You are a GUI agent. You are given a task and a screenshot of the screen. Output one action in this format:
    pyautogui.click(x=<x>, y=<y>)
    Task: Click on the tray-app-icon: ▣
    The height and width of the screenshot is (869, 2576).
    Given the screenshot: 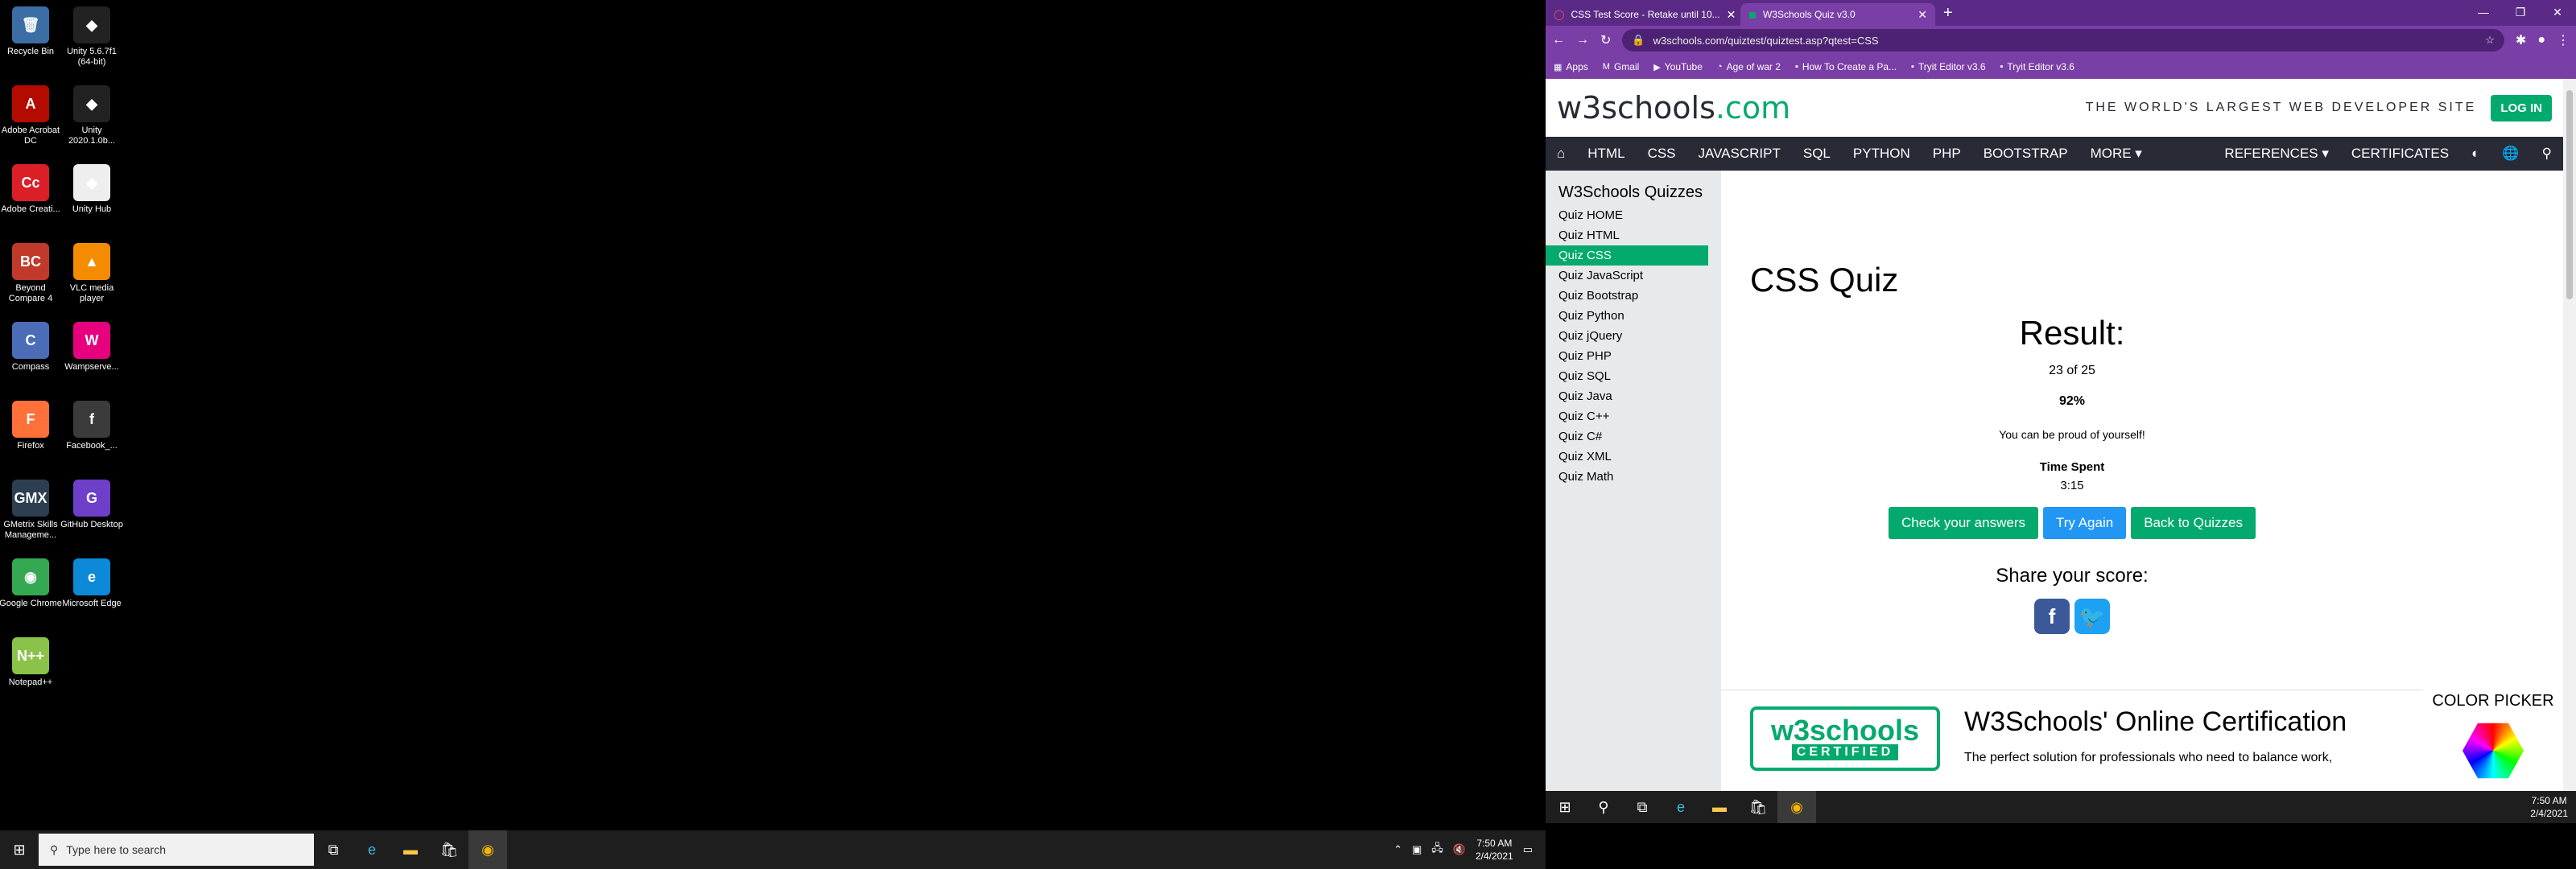 What is the action you would take?
    pyautogui.click(x=1417, y=849)
    